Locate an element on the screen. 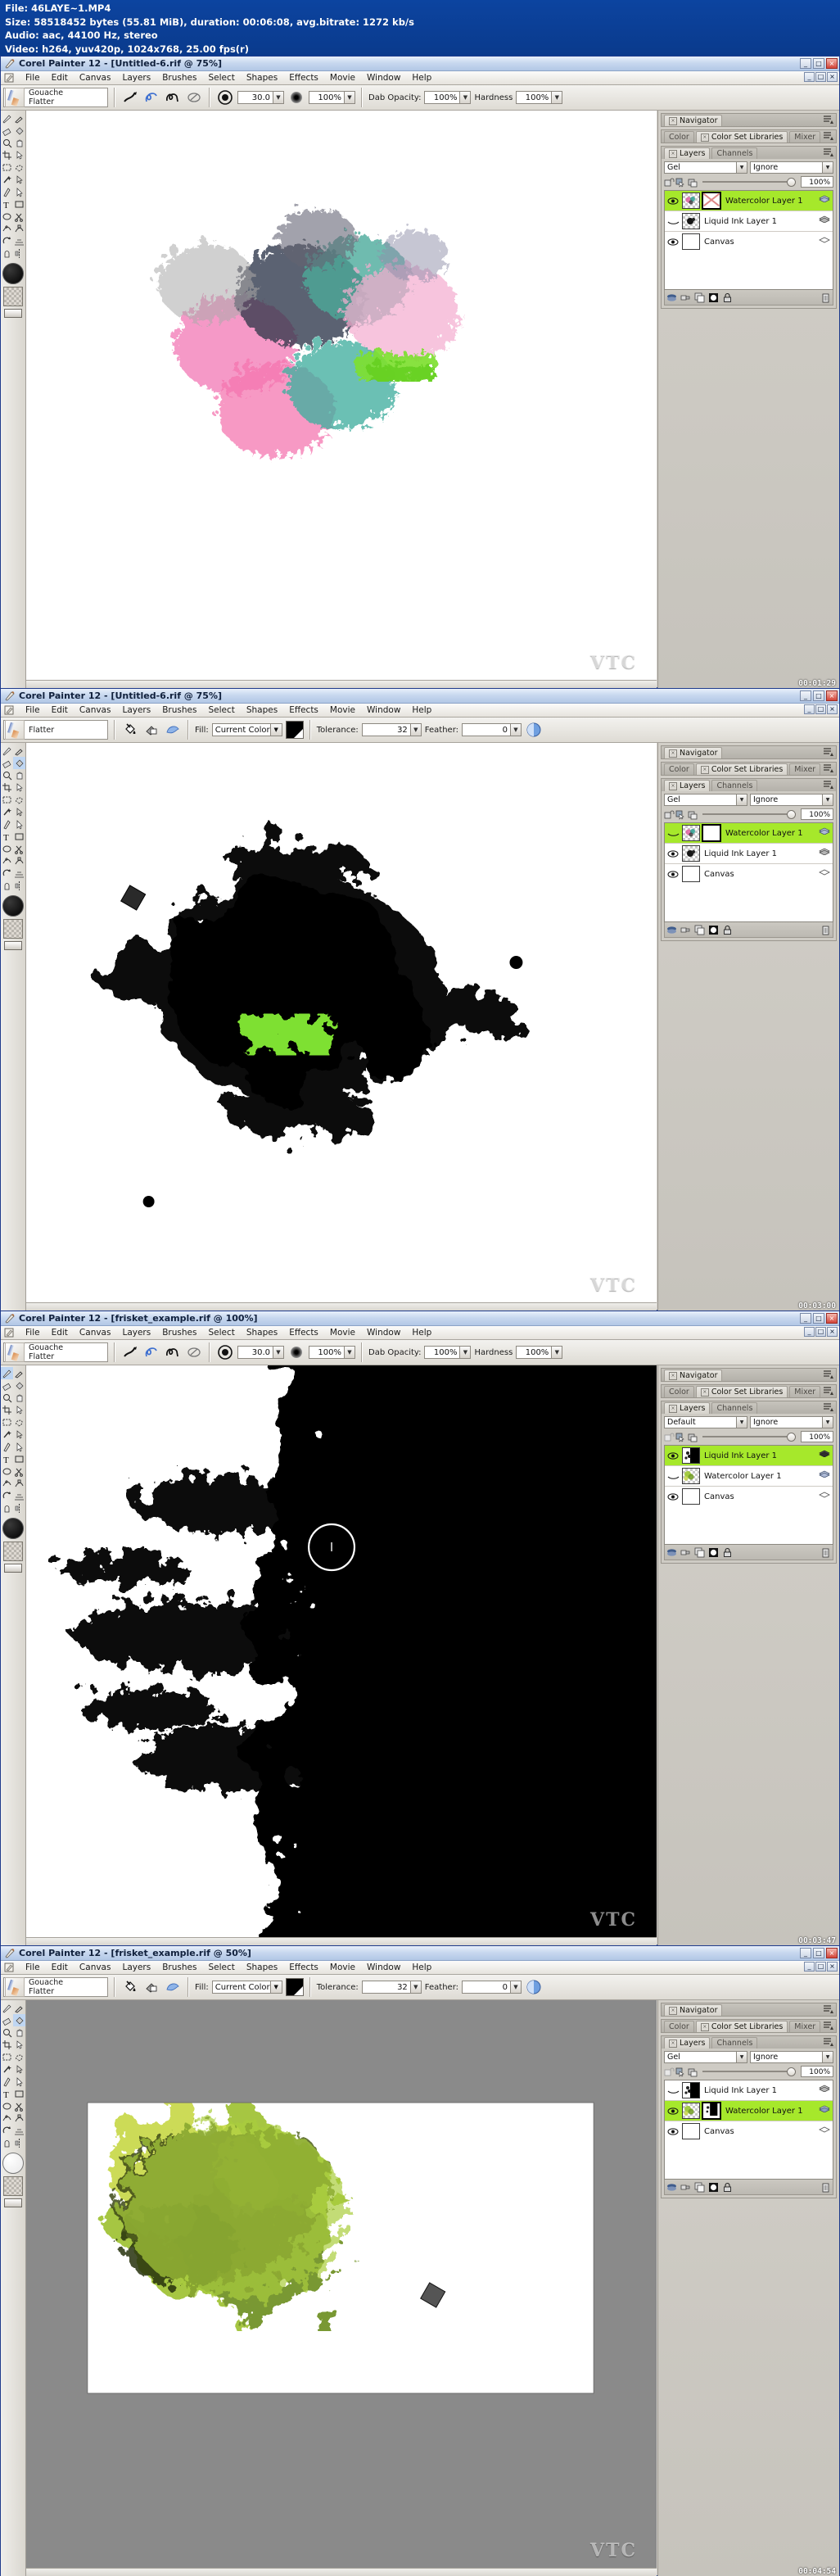  brush-opacity-value: 100% is located at coordinates (327, 97).